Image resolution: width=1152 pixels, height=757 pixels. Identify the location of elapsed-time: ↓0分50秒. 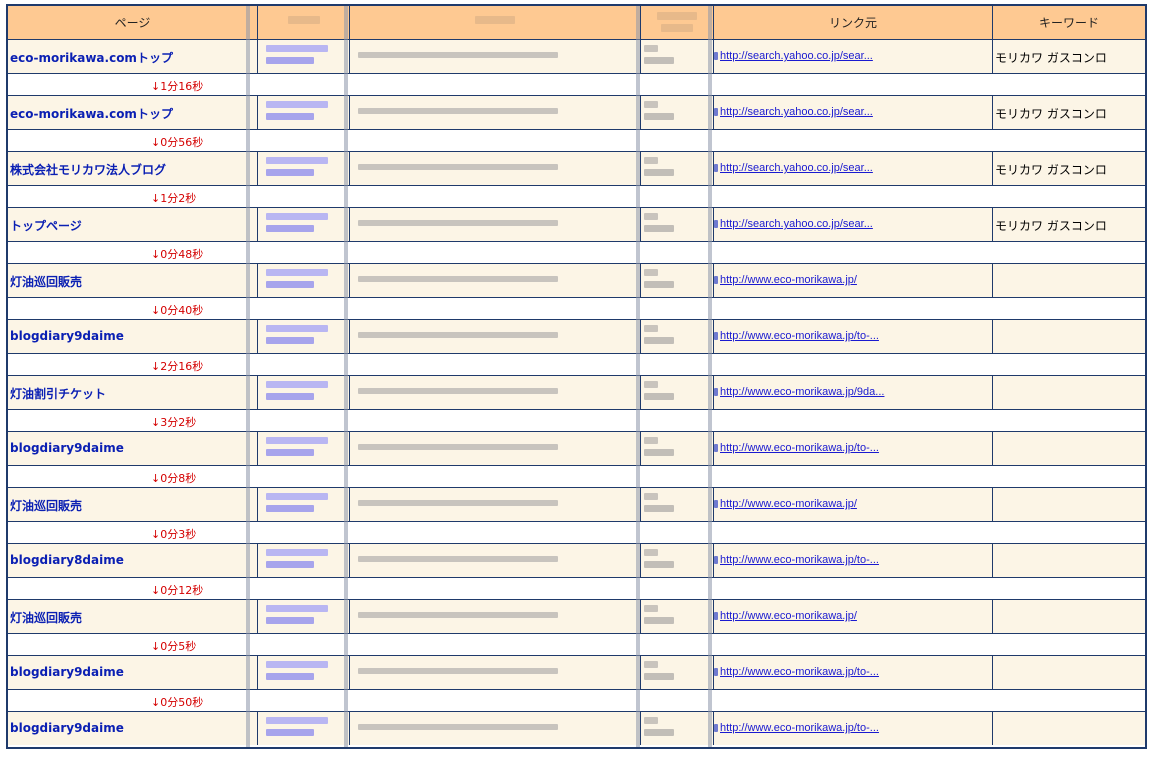
(177, 702).